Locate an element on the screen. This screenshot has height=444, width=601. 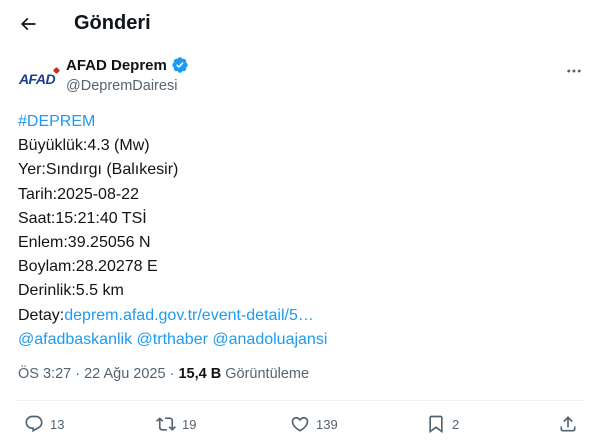
post-time: ÖS 3:27 is located at coordinates (44, 374).